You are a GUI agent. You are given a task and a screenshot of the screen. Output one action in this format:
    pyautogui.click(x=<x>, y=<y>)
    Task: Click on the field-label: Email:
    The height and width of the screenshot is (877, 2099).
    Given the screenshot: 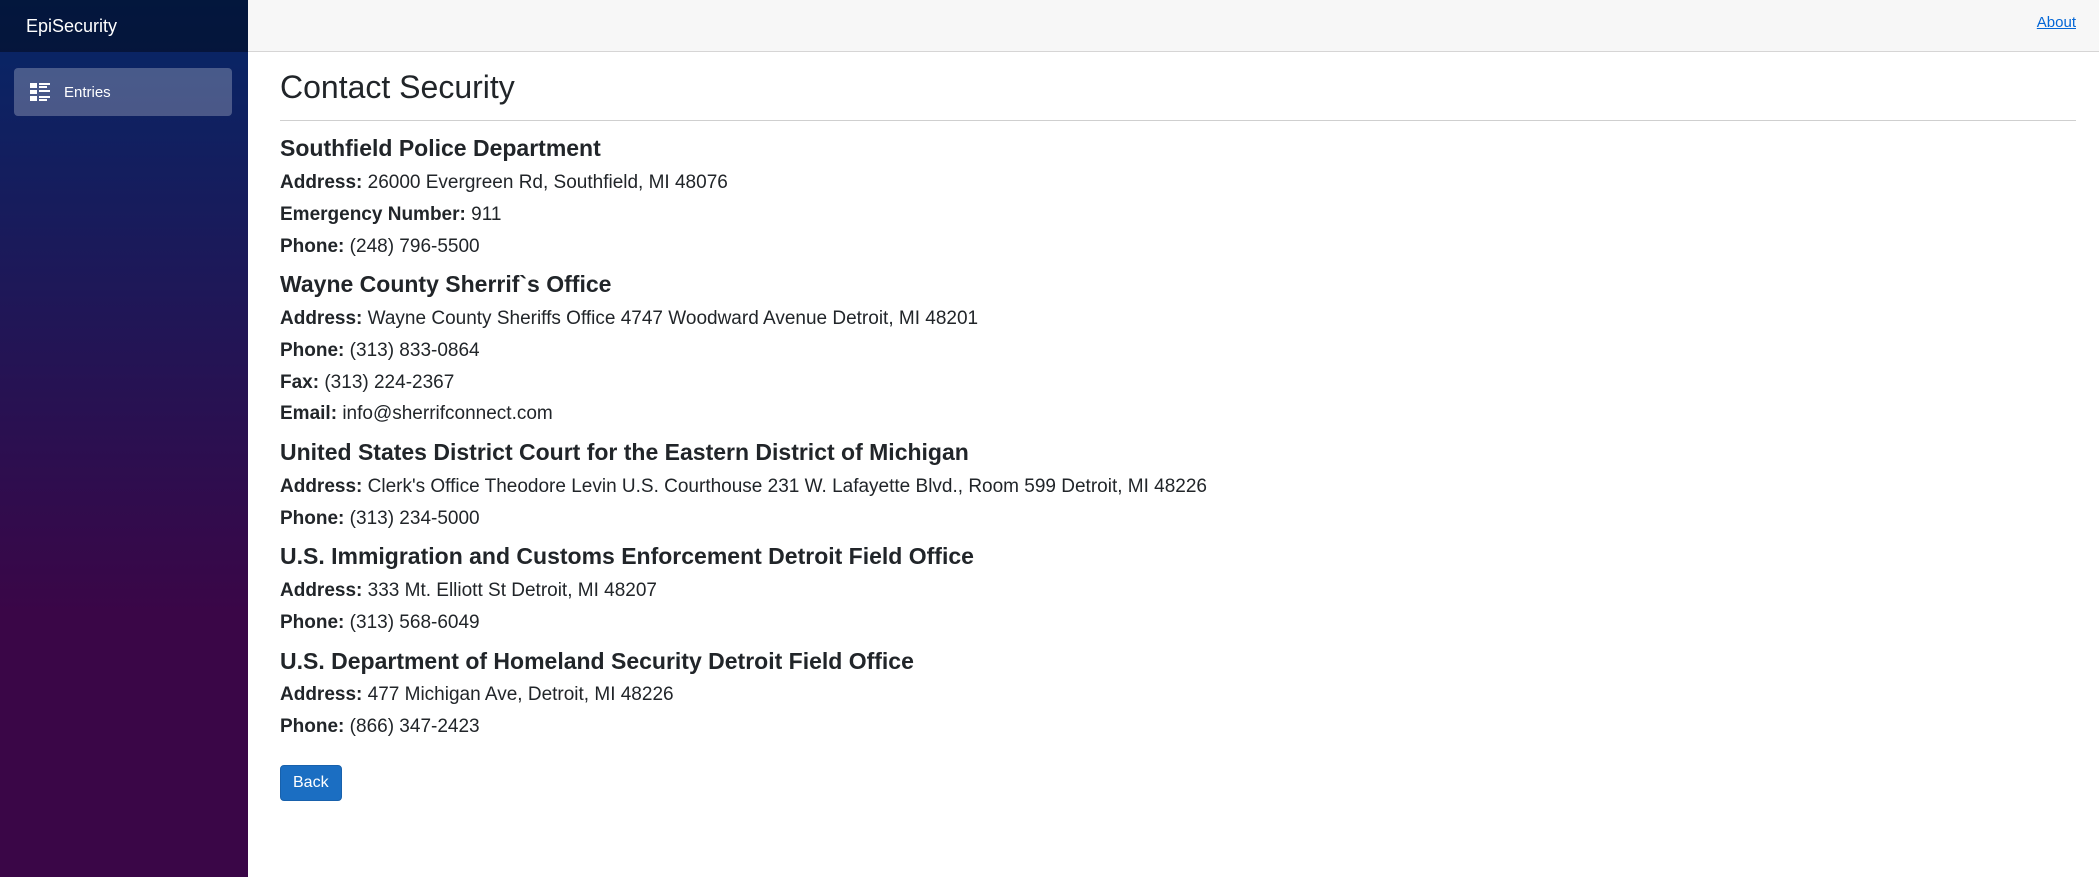 What is the action you would take?
    pyautogui.click(x=309, y=414)
    